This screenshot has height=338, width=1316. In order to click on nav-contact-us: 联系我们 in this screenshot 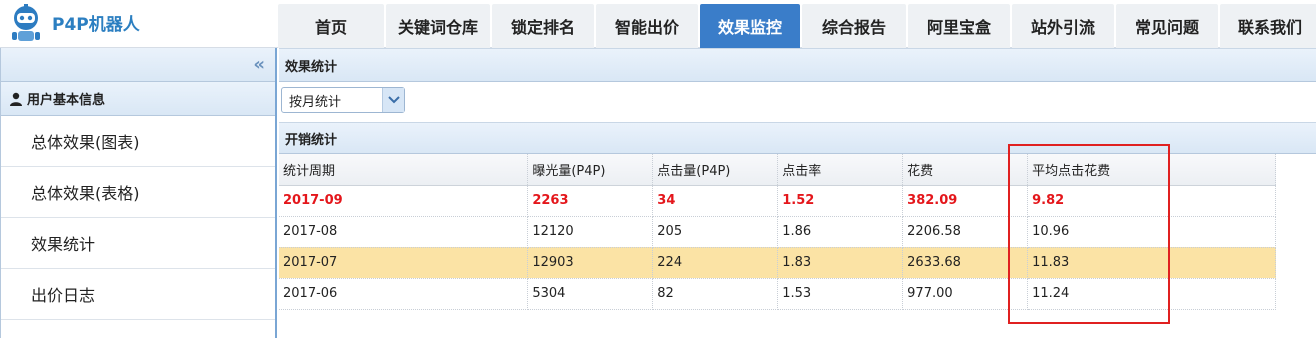, I will do `click(1268, 26)`.